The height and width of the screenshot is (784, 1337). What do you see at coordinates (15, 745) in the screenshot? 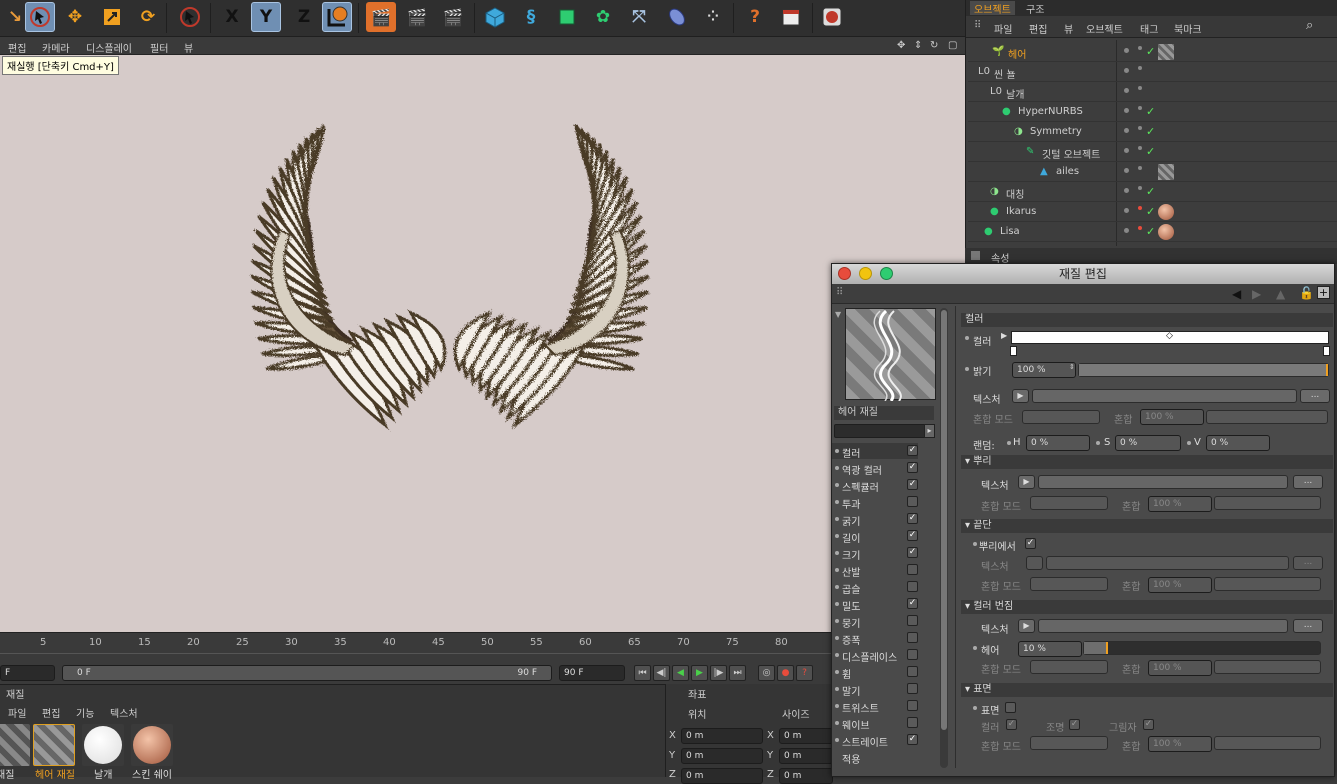
I see `material-swatch-default` at bounding box center [15, 745].